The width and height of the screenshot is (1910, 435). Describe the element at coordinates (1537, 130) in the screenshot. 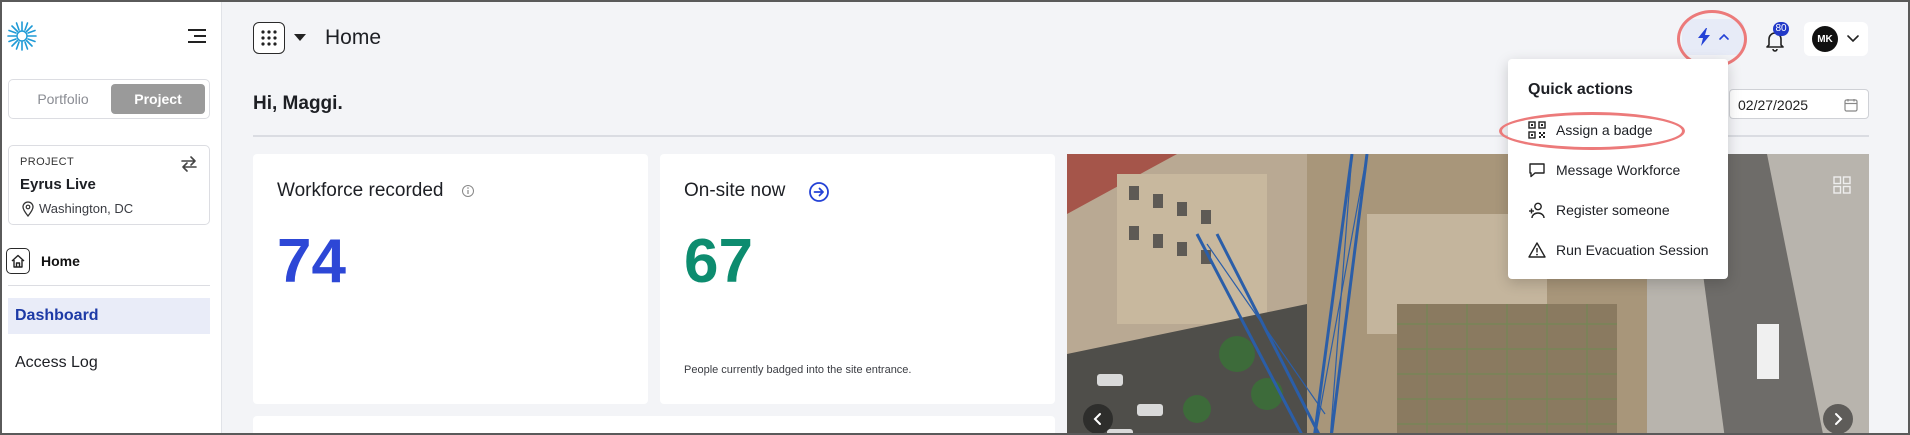

I see `qr-code-icon` at that location.